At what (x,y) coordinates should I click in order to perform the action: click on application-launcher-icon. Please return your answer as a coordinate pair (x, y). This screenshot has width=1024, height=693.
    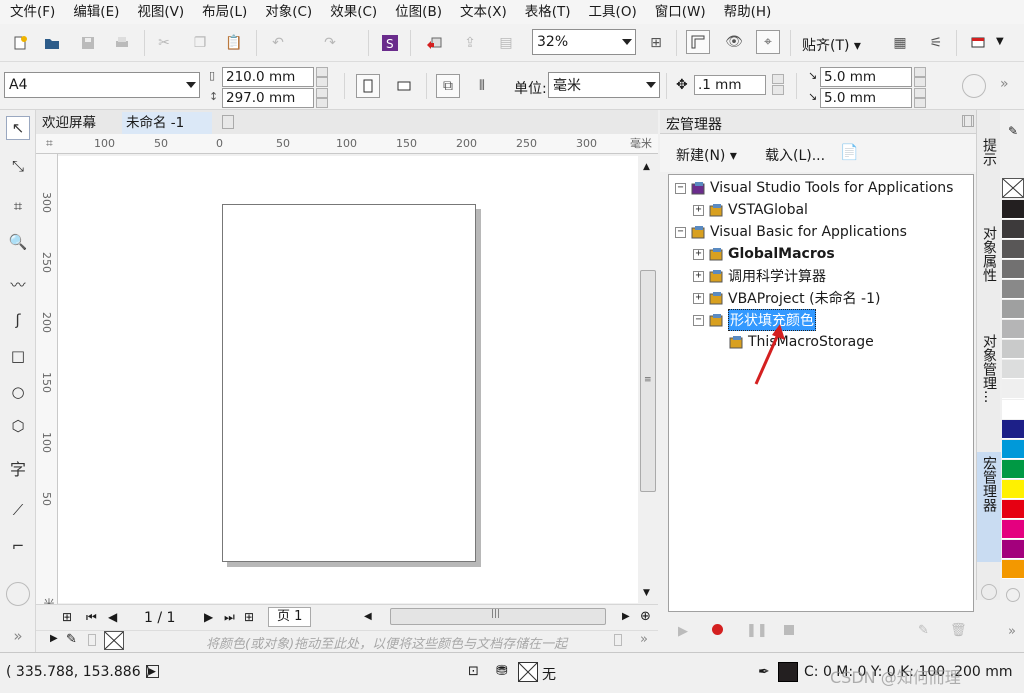
    Looking at the image, I should click on (978, 43).